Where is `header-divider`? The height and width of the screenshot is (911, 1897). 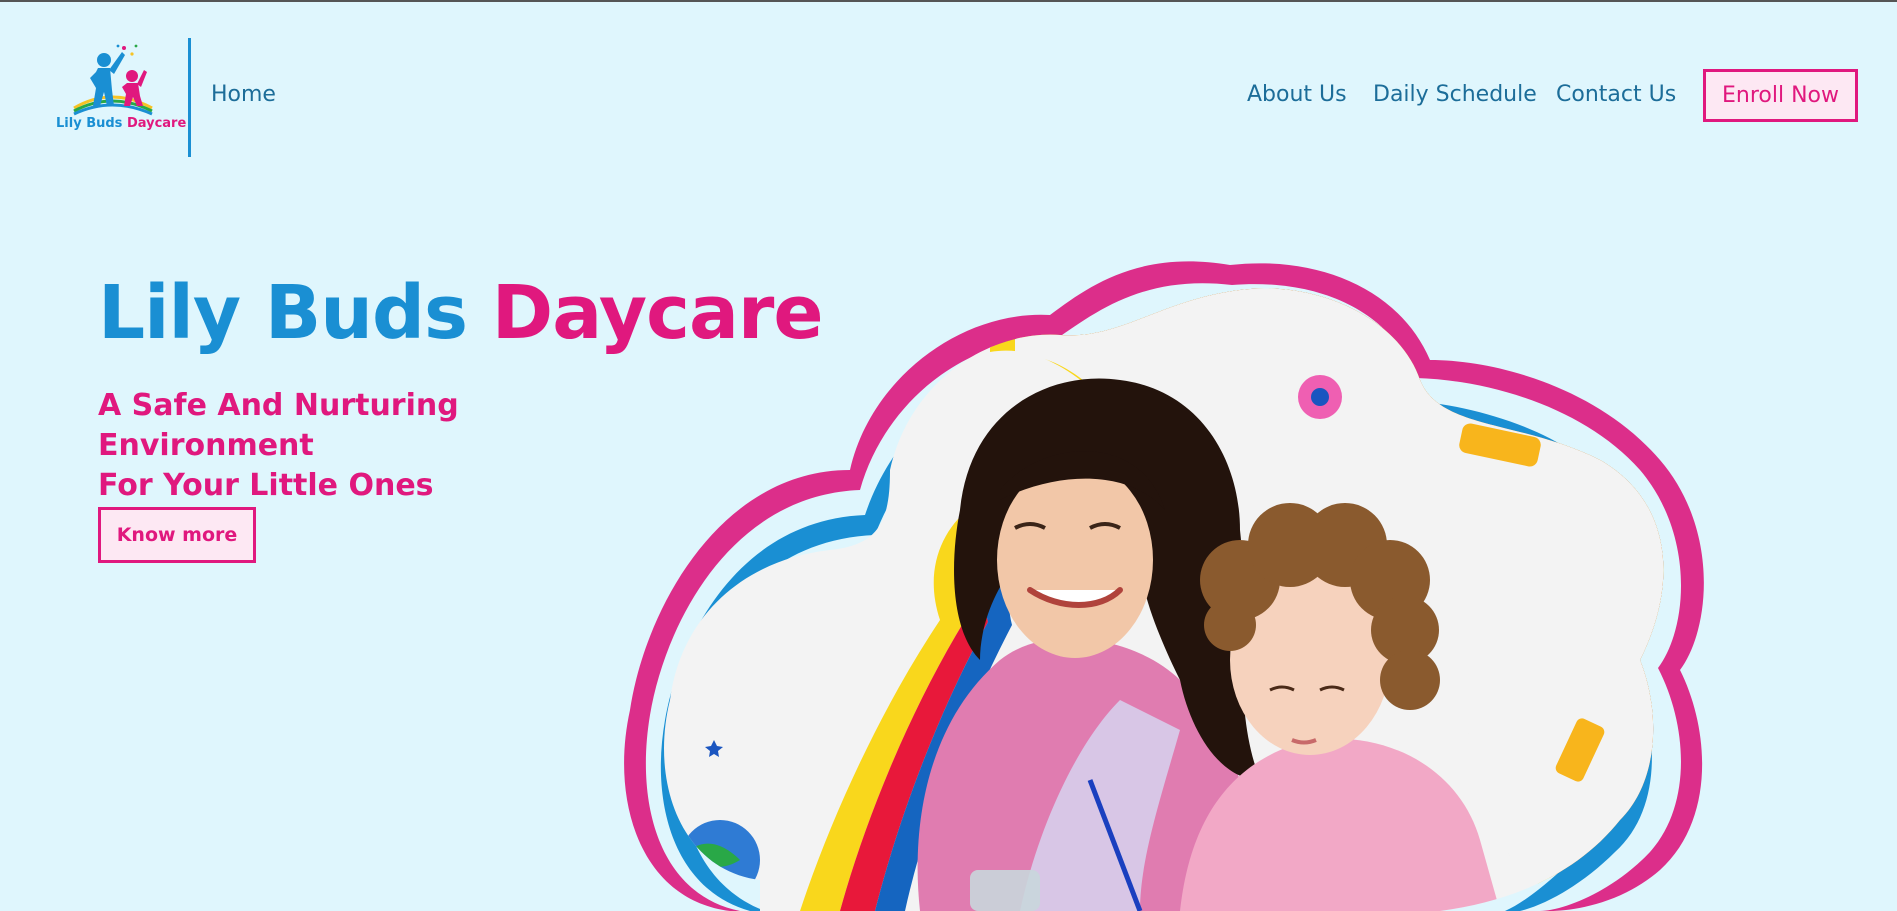 header-divider is located at coordinates (189, 97).